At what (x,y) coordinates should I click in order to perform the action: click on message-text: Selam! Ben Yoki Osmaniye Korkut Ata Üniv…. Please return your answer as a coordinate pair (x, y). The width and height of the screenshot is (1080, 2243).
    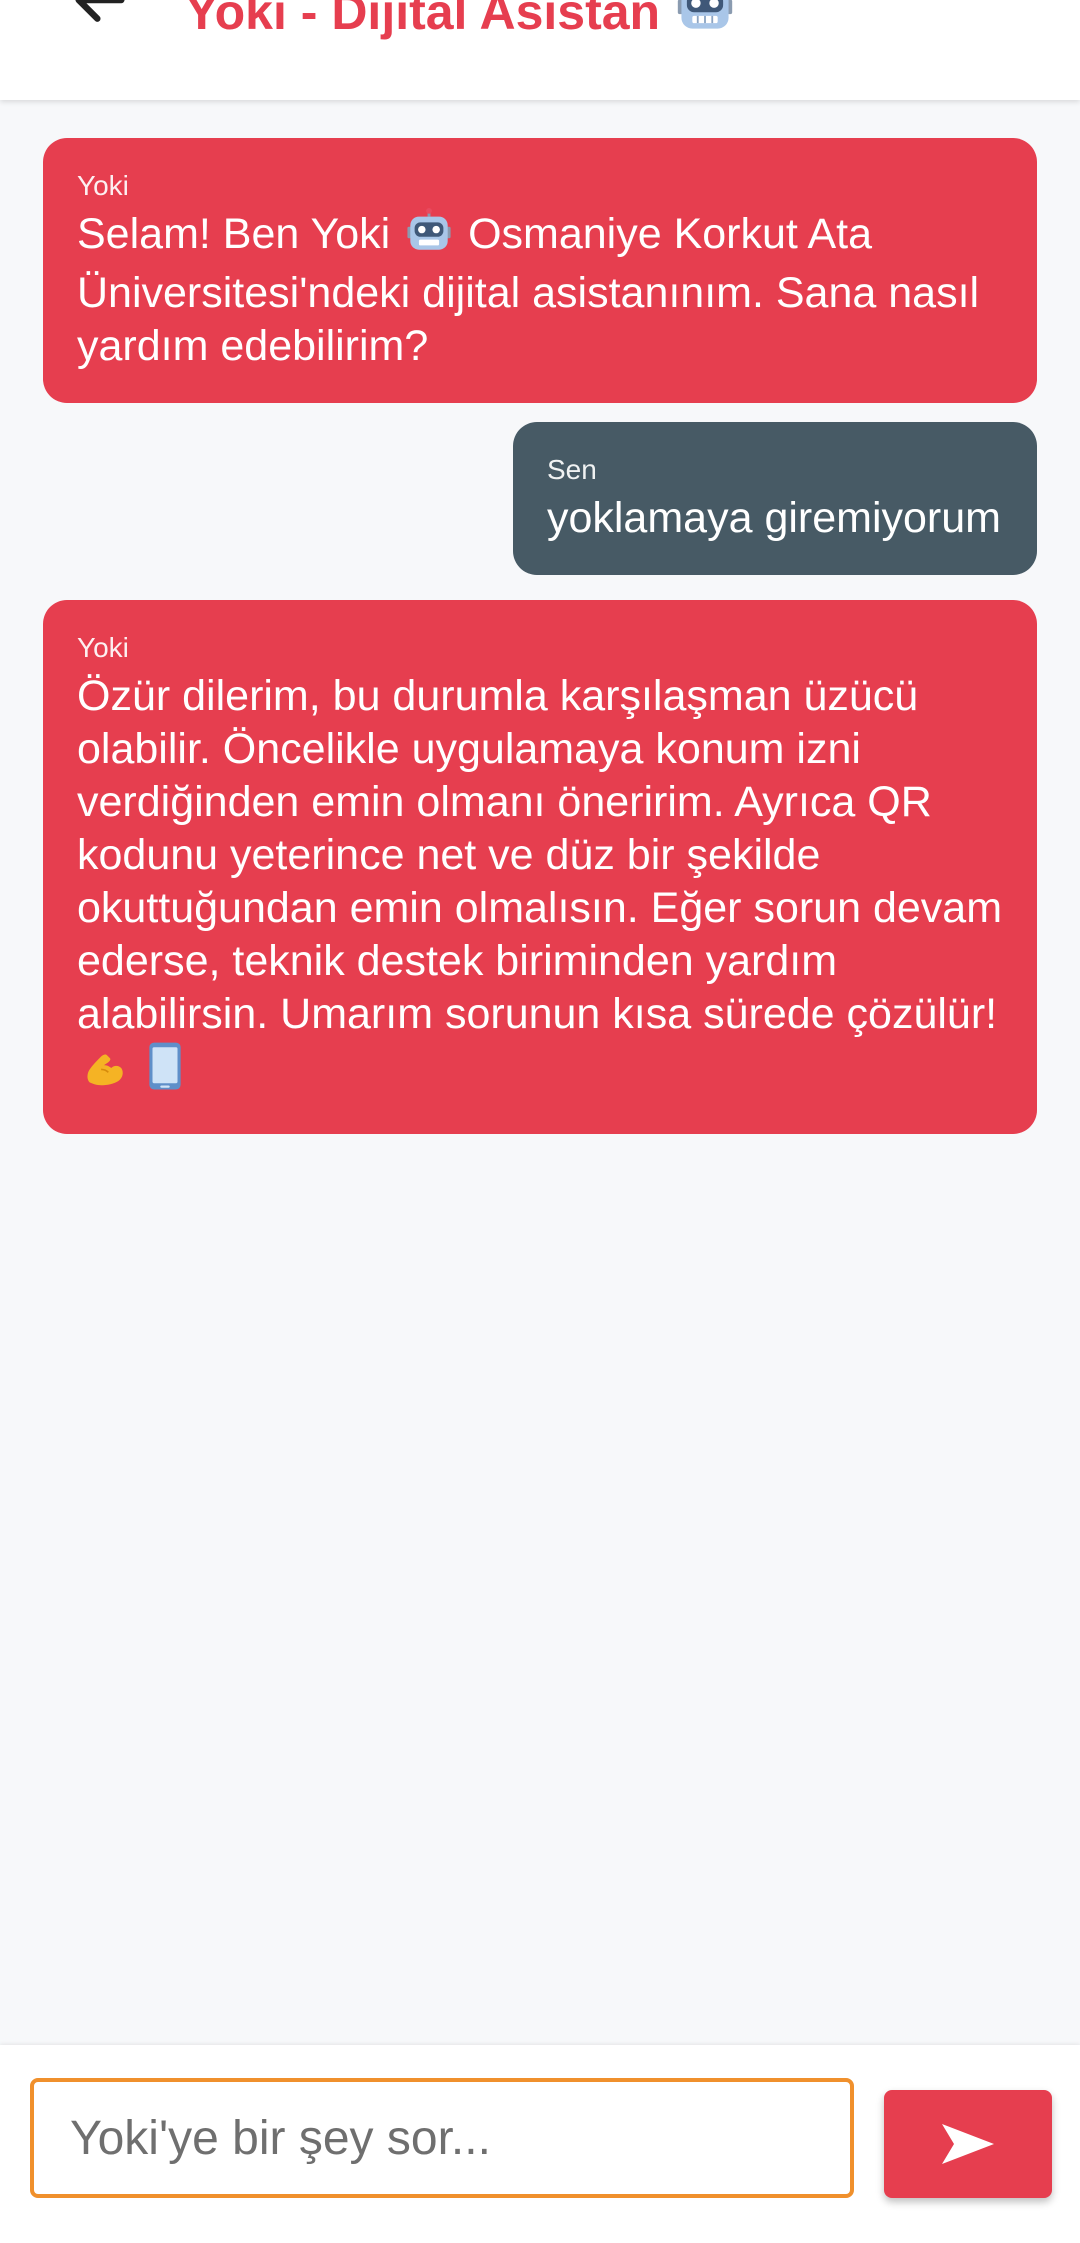
    Looking at the image, I should click on (540, 290).